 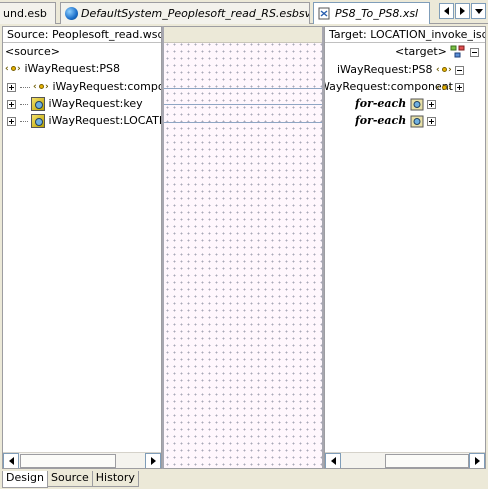 I want to click on target-tree-node-for-each-2: for-each, so click(x=396, y=121).